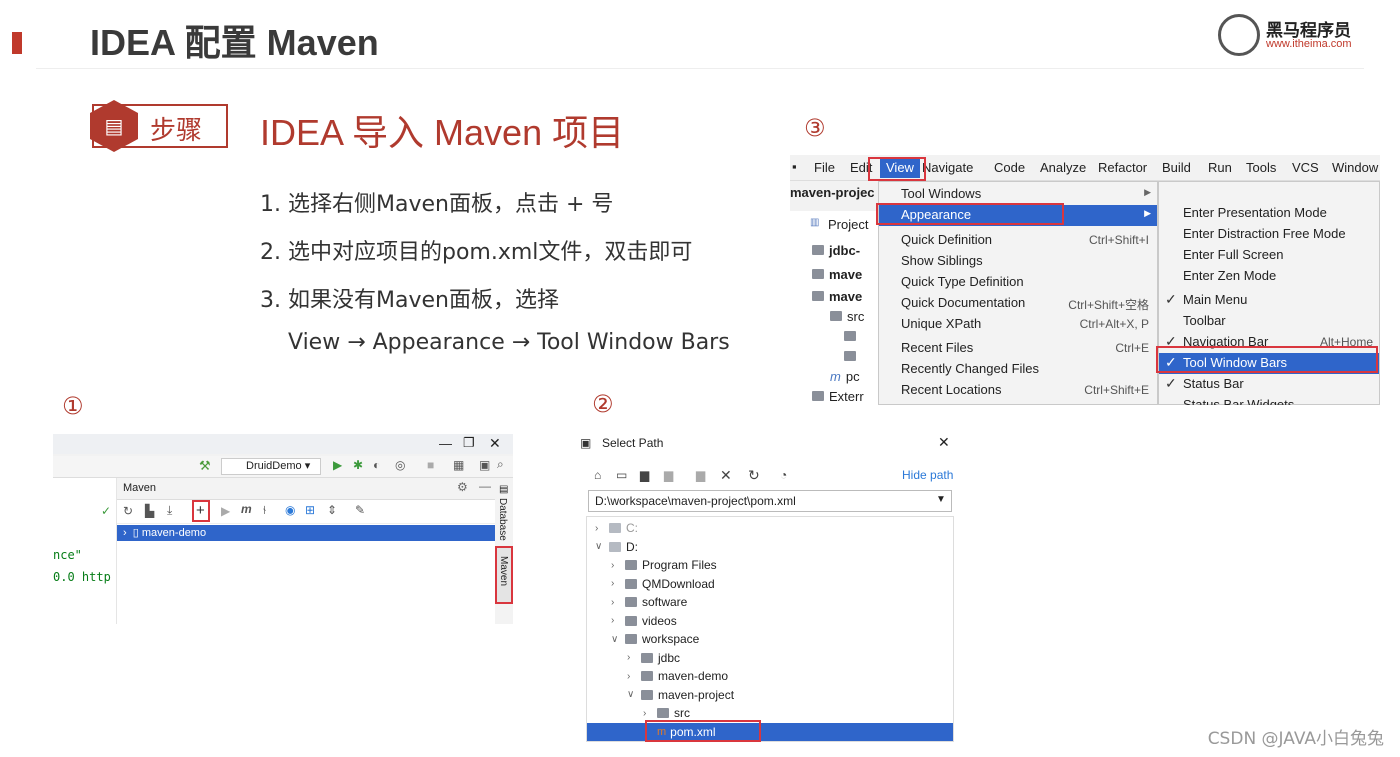 The image size is (1400, 757). I want to click on tree-row: ∨ maven-project, so click(770, 695).